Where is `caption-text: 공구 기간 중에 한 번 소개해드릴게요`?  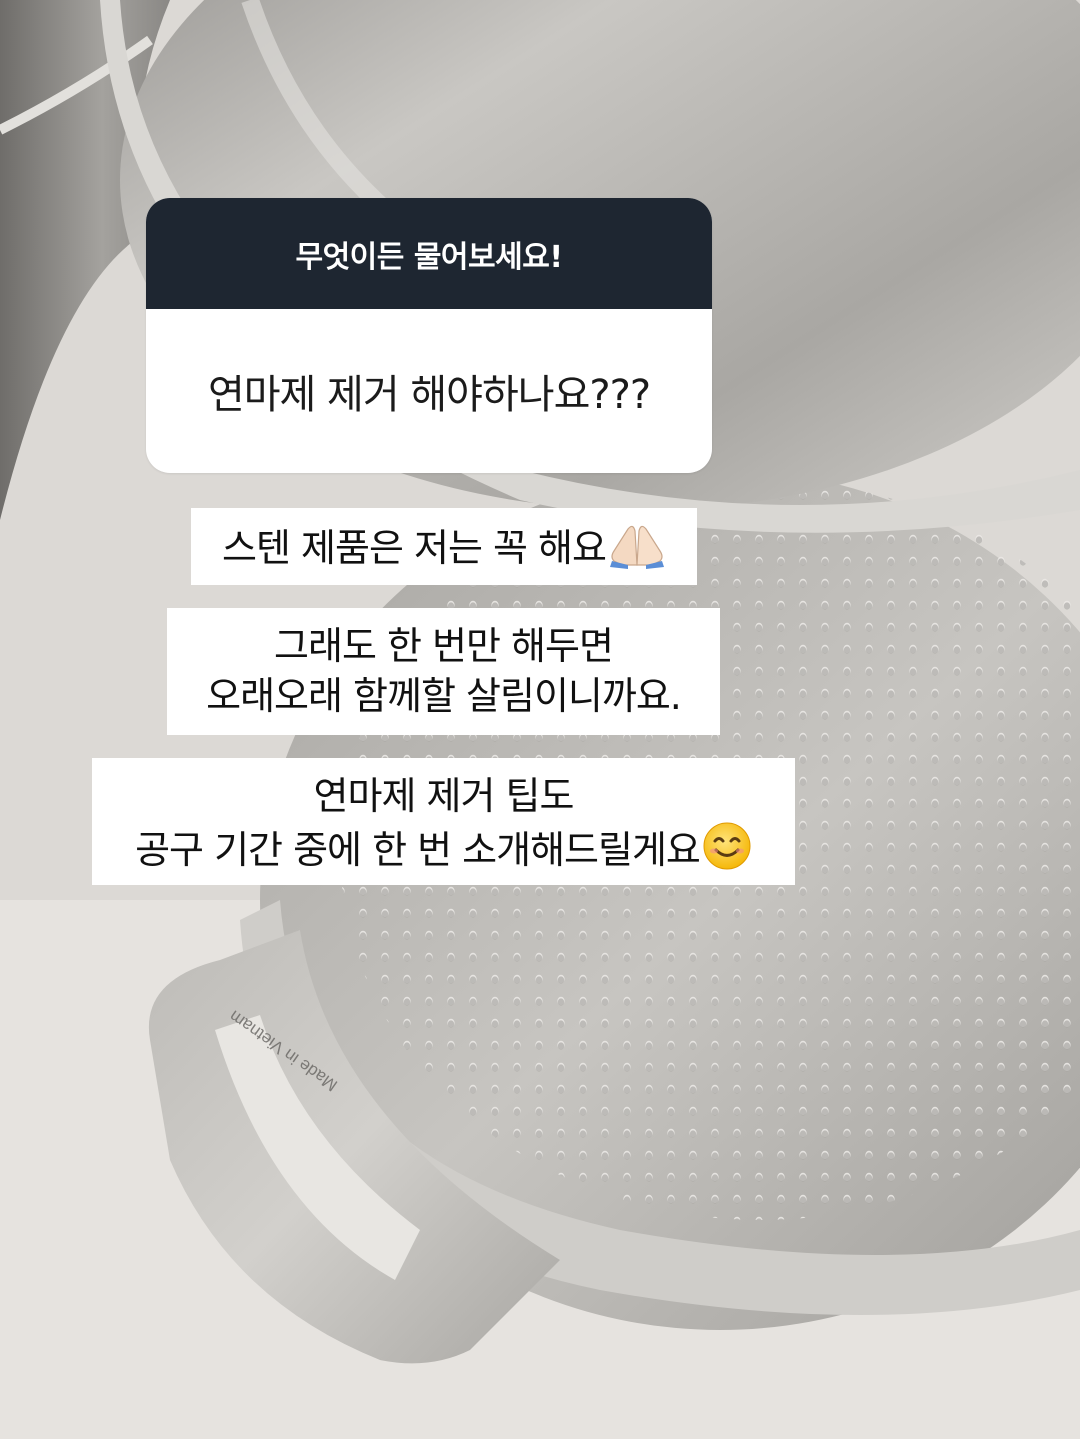 caption-text: 공구 기간 중에 한 번 소개해드릴게요 is located at coordinates (418, 850).